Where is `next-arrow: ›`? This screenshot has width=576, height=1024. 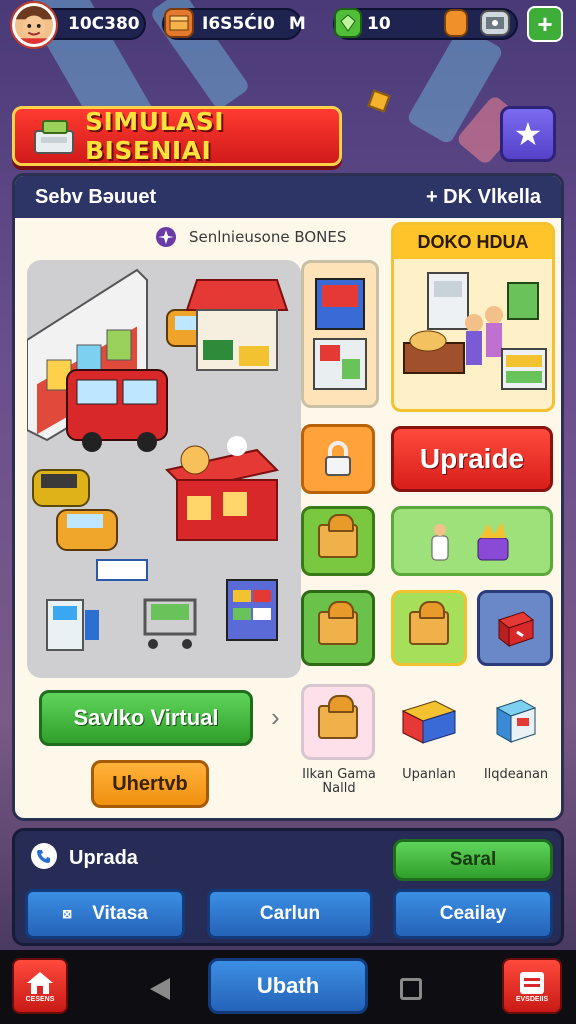
next-arrow: › is located at coordinates (275, 717).